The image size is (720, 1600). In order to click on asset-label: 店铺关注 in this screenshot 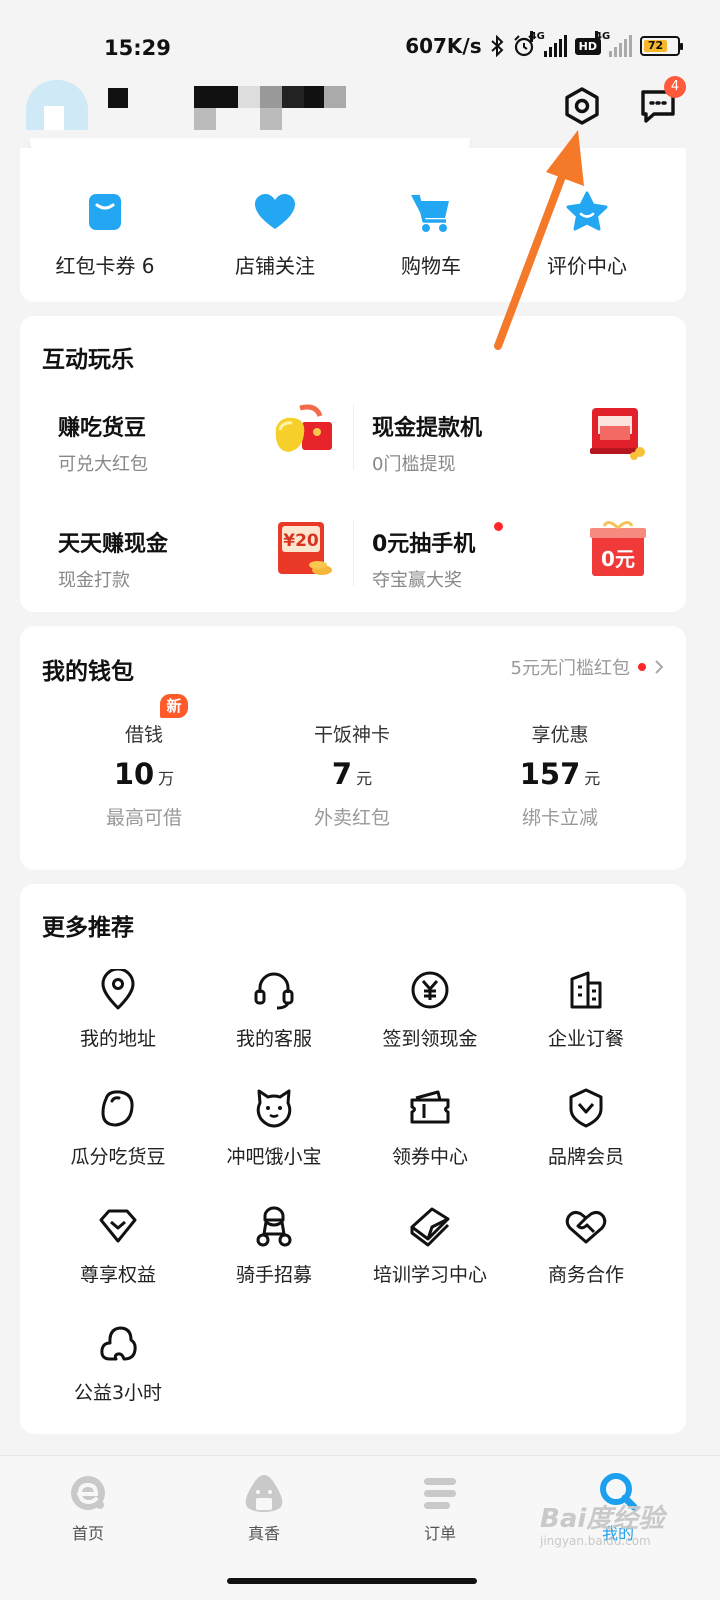, I will do `click(275, 266)`.